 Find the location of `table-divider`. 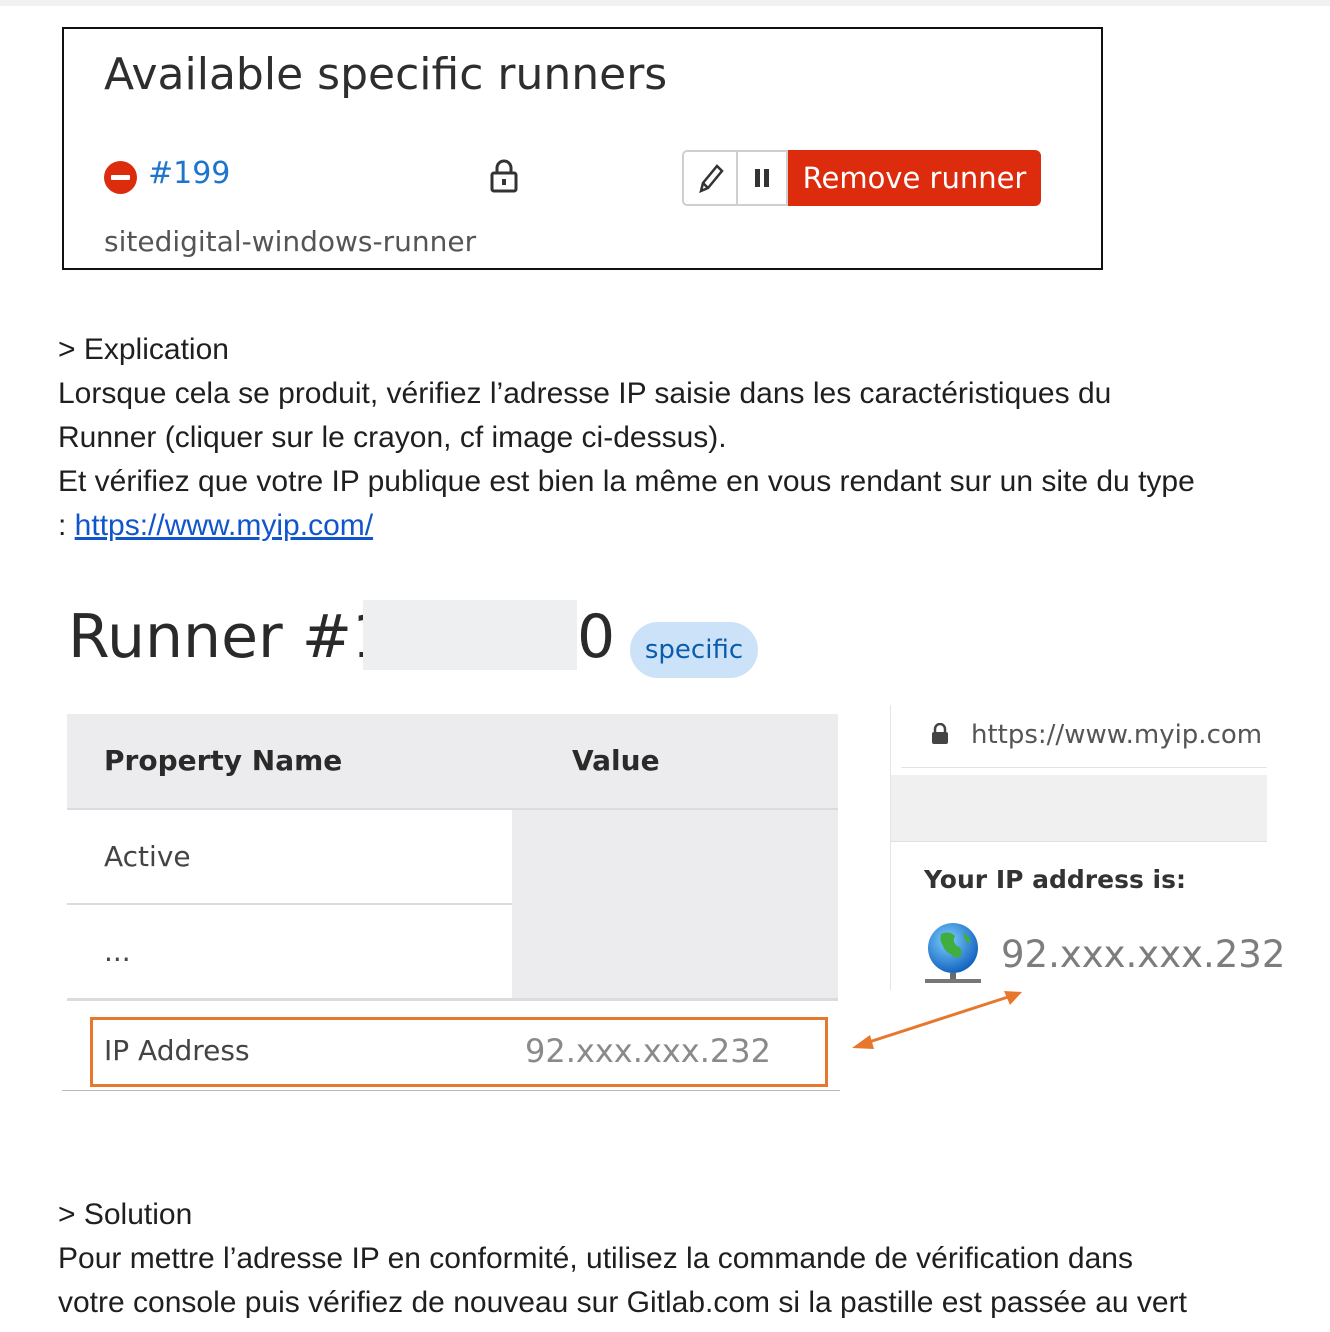

table-divider is located at coordinates (452, 999).